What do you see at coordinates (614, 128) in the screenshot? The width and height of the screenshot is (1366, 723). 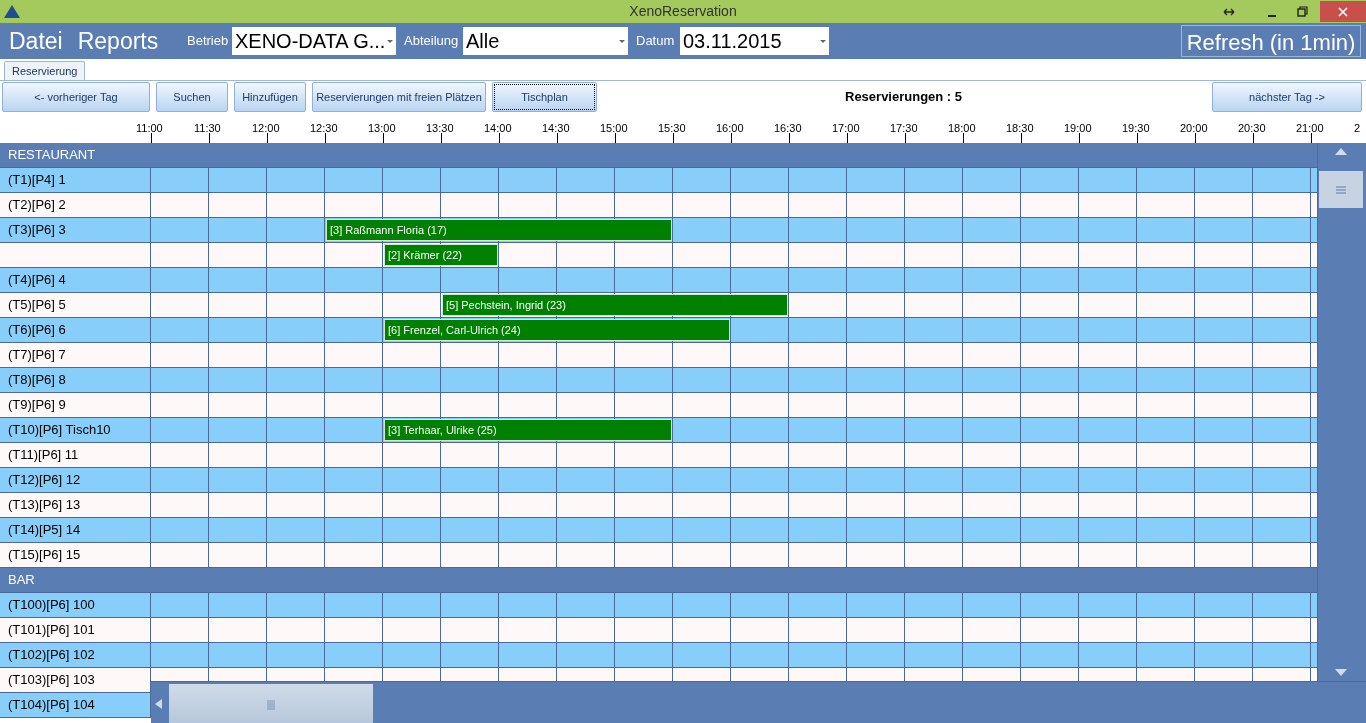 I see `time-label: 15:00` at bounding box center [614, 128].